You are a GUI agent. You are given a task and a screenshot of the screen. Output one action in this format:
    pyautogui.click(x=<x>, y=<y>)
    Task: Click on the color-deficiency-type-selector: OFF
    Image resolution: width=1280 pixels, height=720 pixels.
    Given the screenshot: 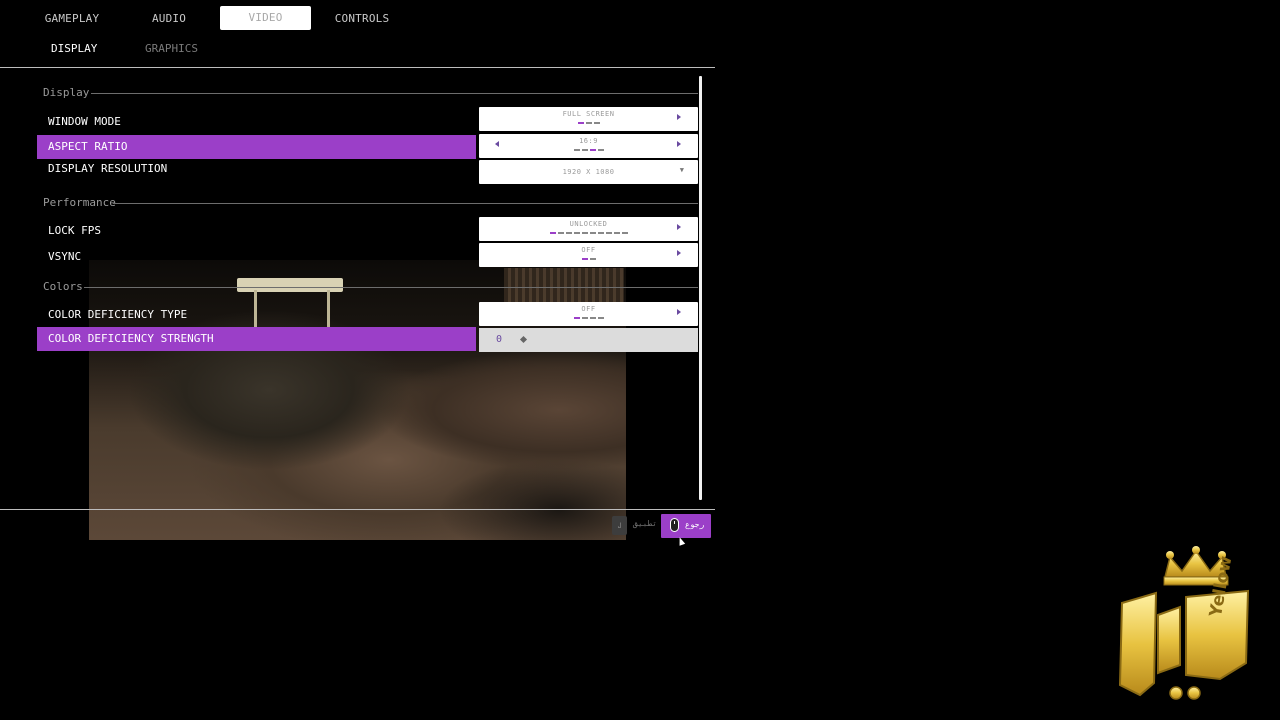 What is the action you would take?
    pyautogui.click(x=588, y=314)
    